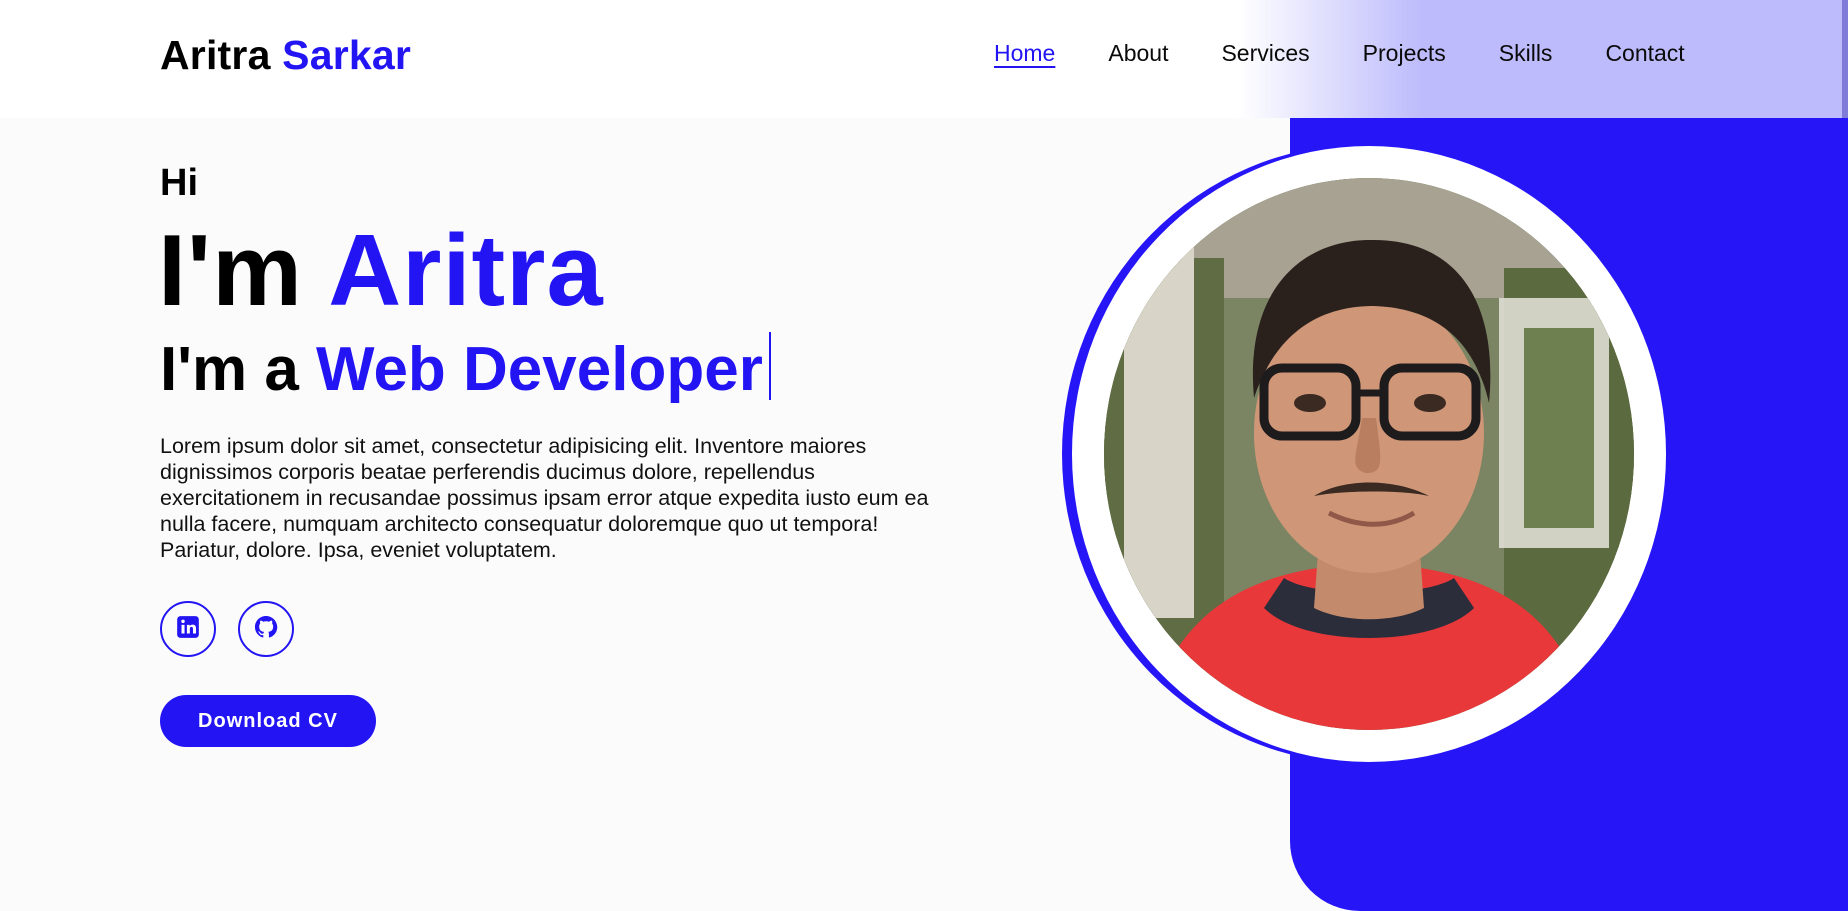  Describe the element at coordinates (1138, 53) in the screenshot. I see `nav-about: About` at that location.